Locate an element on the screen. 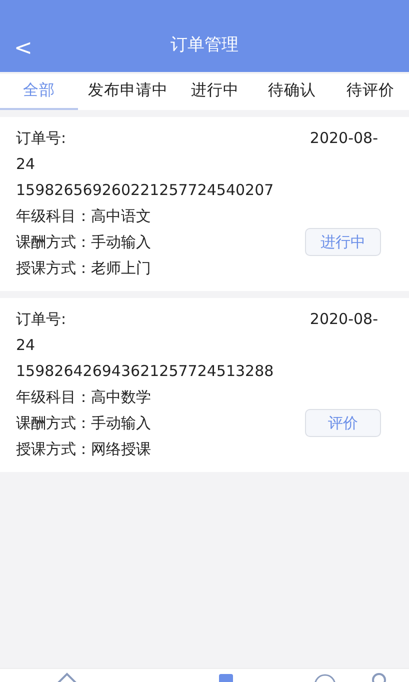  order-detail: 授课方式：网络授课 is located at coordinates (83, 449).